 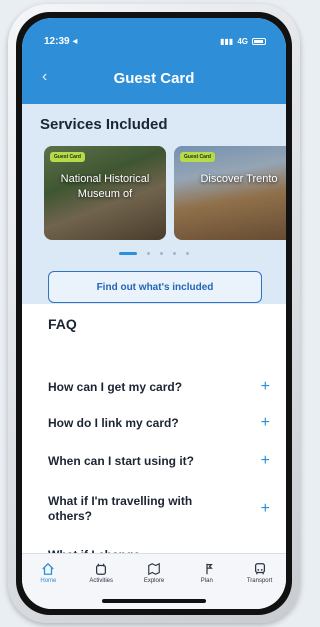 I want to click on network-label: 4G, so click(x=242, y=41).